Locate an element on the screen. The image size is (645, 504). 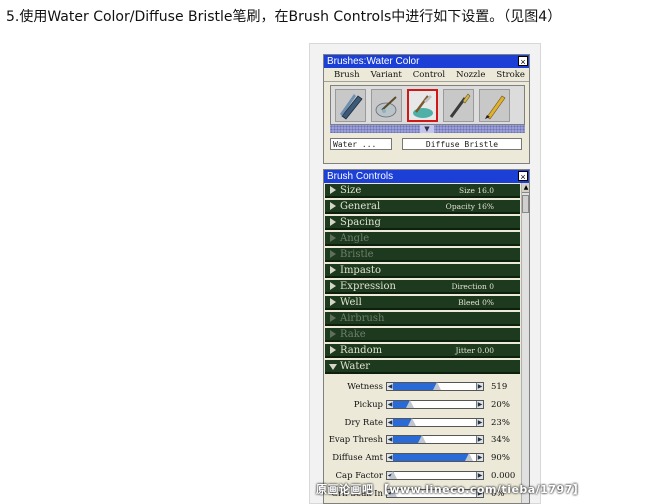
section-impasto: Impasto is located at coordinates (422, 271).